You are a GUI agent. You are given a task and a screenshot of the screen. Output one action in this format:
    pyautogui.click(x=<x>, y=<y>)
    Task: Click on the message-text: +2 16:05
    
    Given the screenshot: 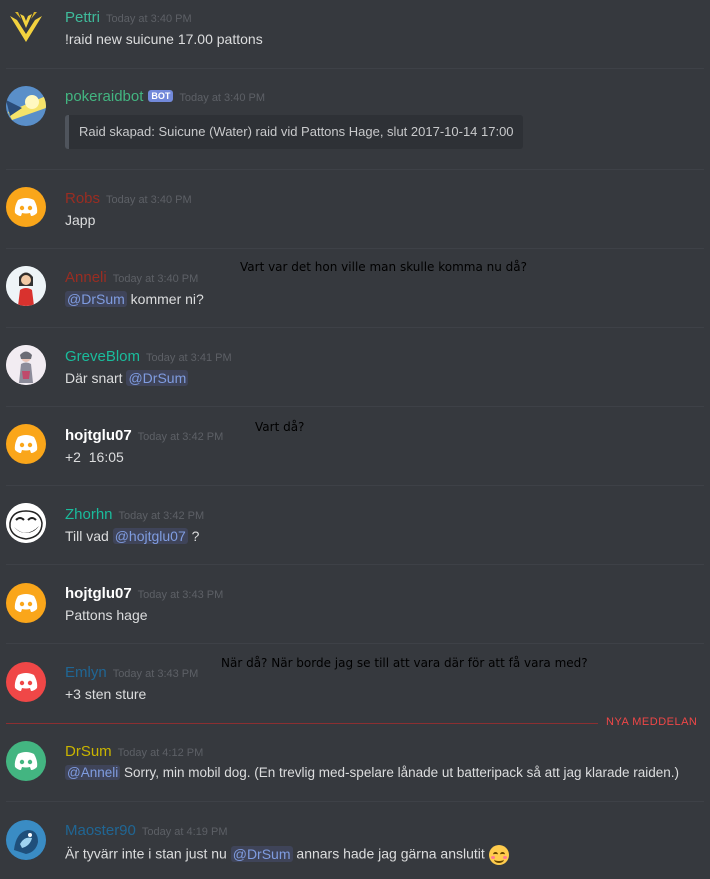 What is the action you would take?
    pyautogui.click(x=94, y=457)
    